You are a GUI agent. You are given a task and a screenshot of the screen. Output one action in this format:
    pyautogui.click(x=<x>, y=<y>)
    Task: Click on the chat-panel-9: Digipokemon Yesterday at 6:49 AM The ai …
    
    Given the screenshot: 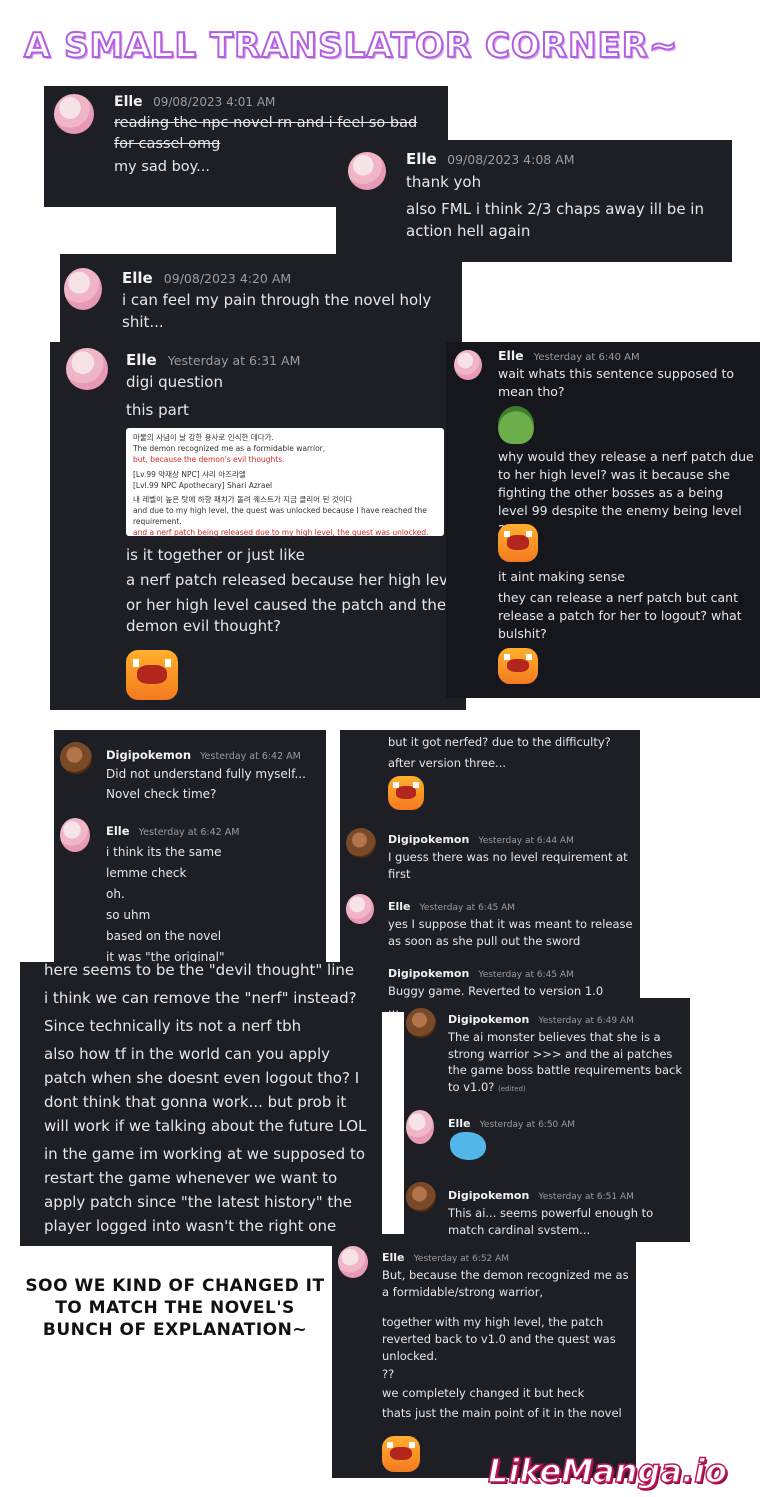 What is the action you would take?
    pyautogui.click(x=547, y=1120)
    